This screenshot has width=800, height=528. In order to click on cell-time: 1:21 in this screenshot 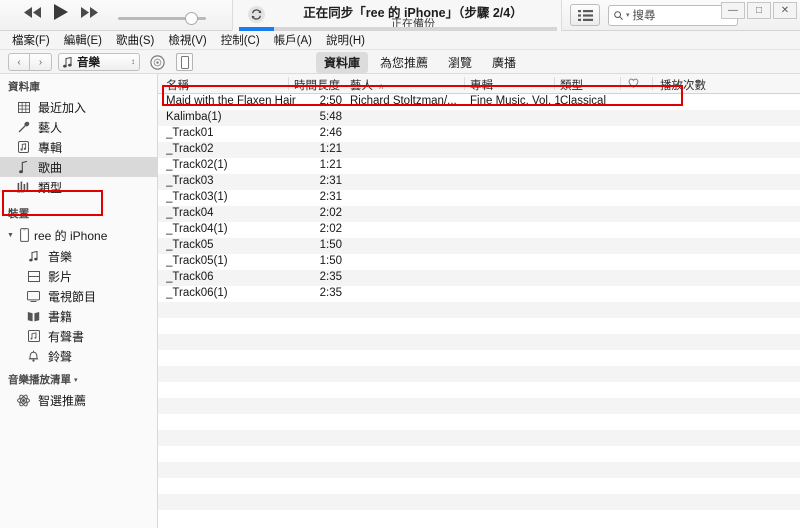, I will do `click(330, 149)`.